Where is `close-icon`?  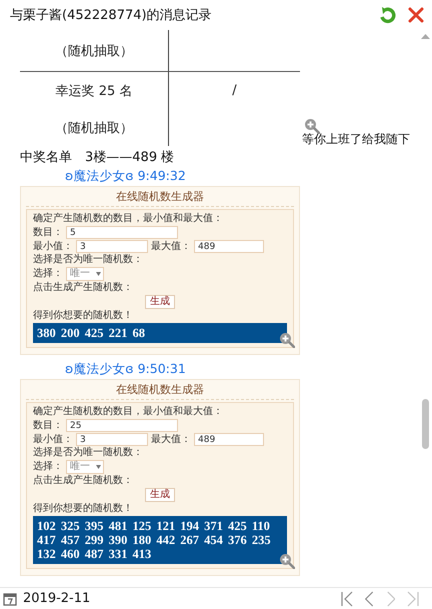 close-icon is located at coordinates (416, 15).